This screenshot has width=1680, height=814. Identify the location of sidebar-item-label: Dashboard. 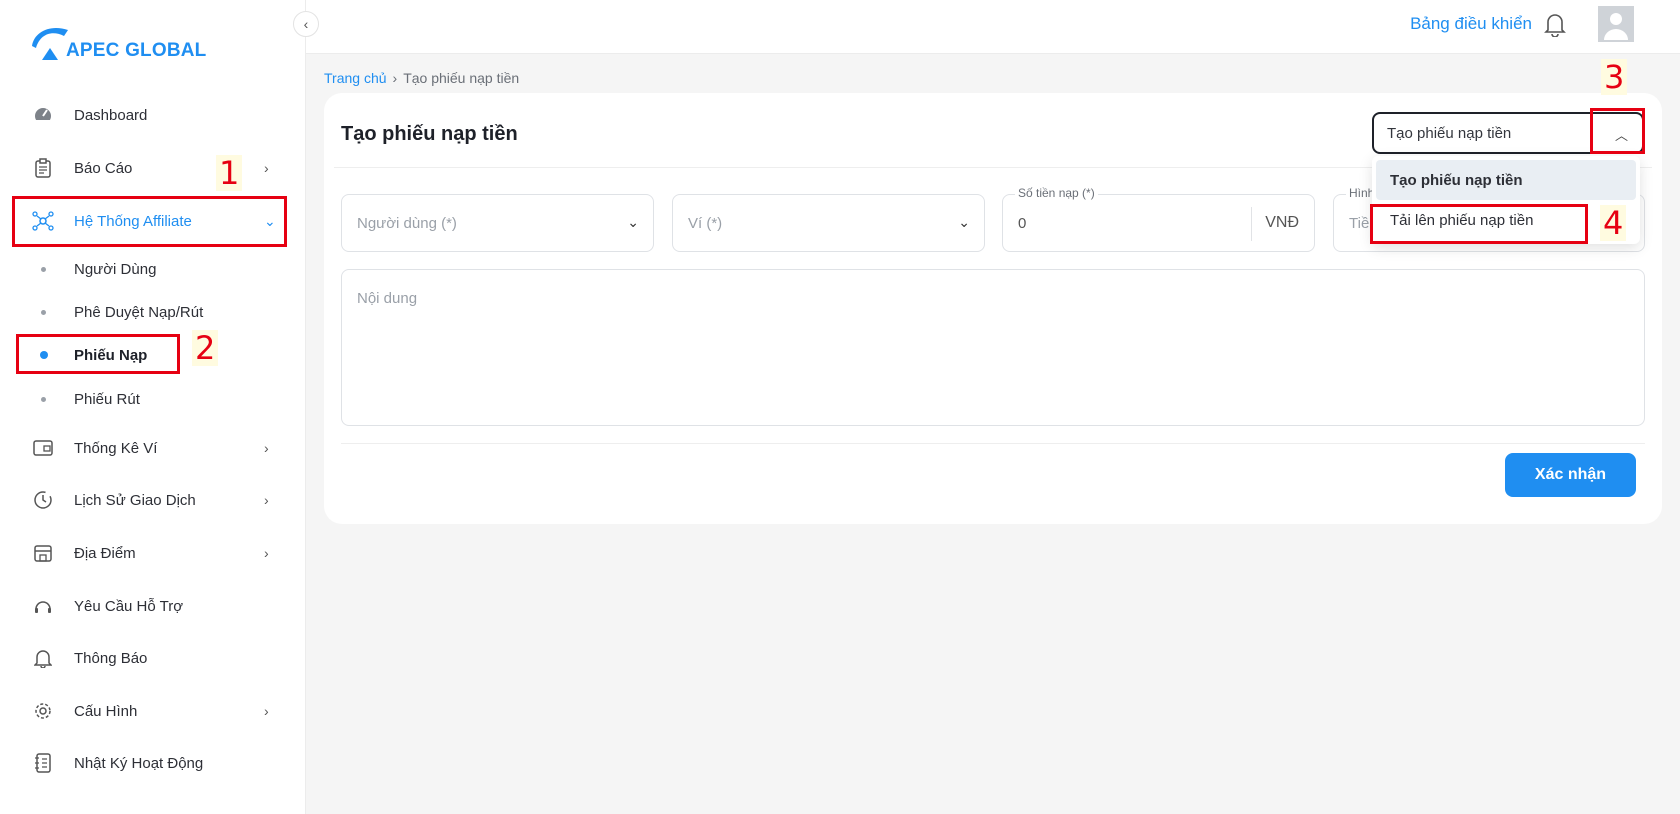
(111, 115).